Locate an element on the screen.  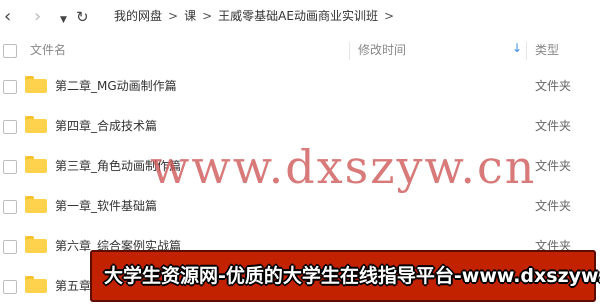
watermark-text: www.dxszyw.cn is located at coordinates (343, 167).